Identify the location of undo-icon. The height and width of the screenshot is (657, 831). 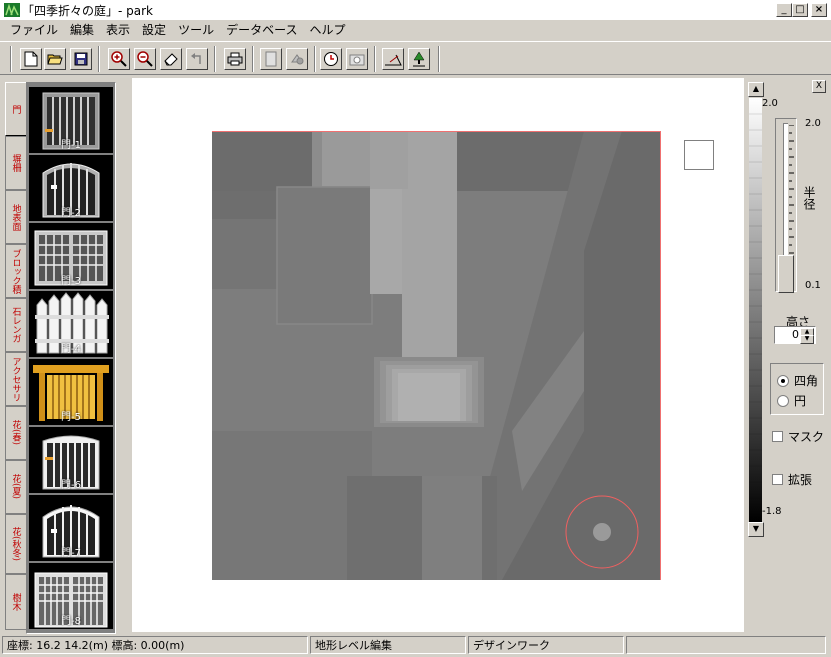
(197, 59).